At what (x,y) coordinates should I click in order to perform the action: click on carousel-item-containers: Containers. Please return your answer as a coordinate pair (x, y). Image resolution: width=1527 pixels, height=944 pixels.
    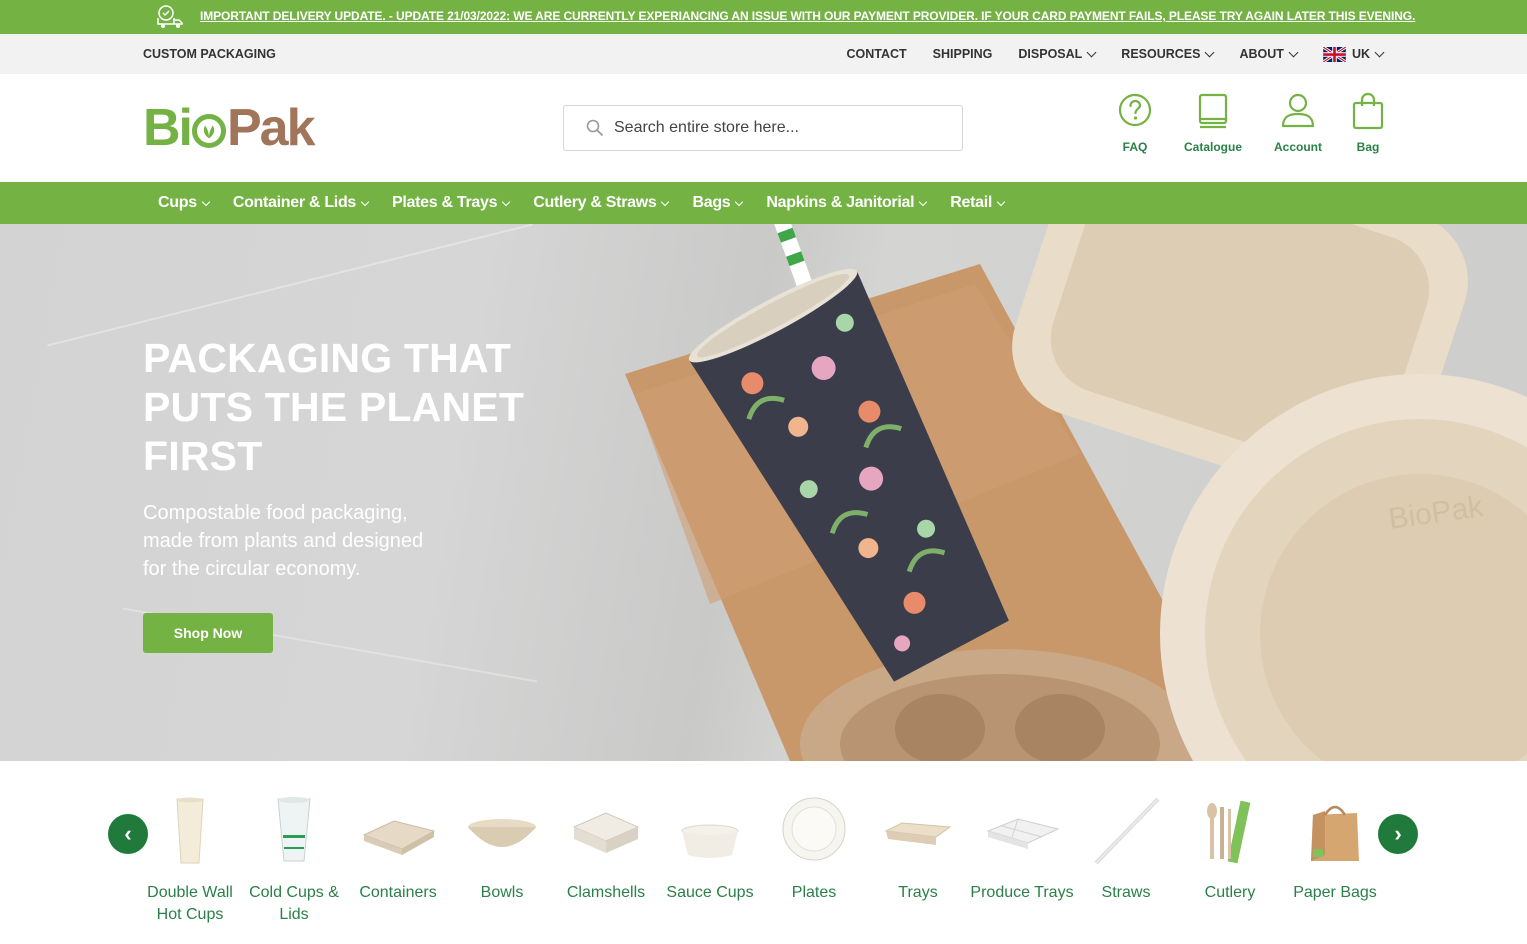
    Looking at the image, I should click on (398, 850).